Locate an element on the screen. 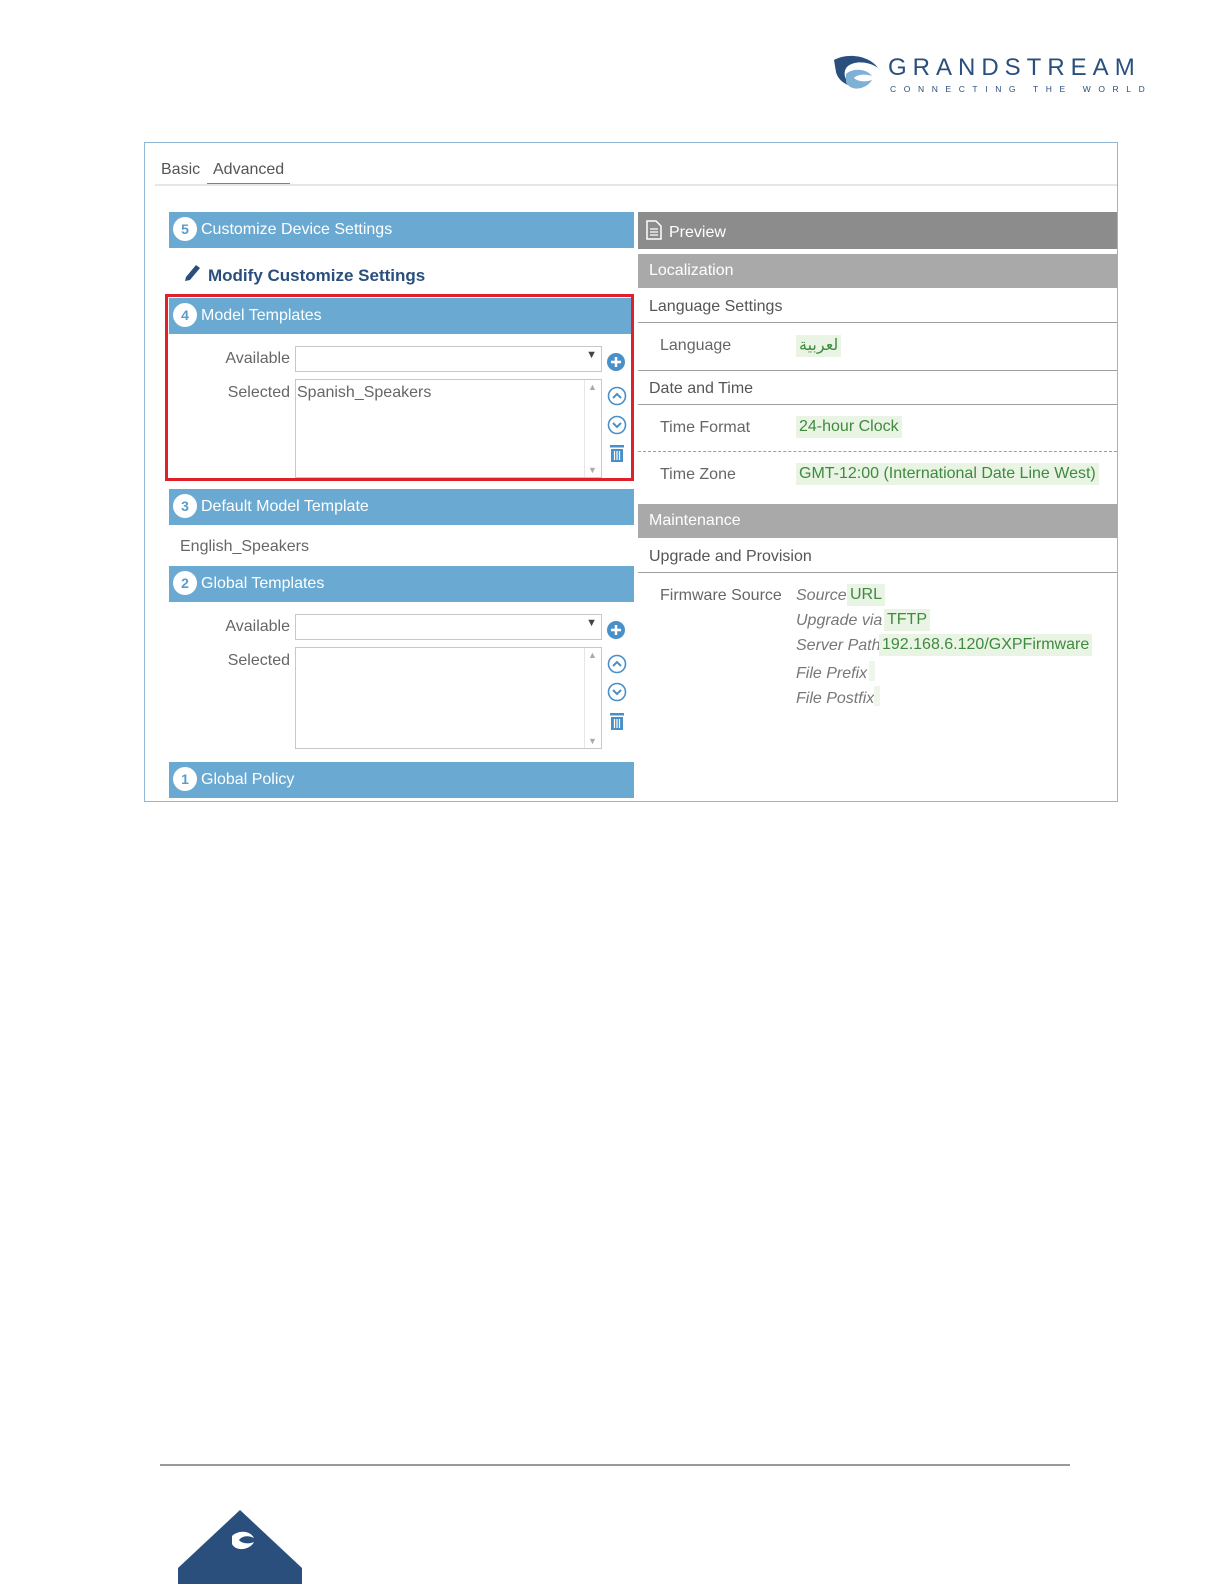 Image resolution: width=1224 pixels, height=1584 pixels. section-maintenance: Maintenance is located at coordinates (877, 521).